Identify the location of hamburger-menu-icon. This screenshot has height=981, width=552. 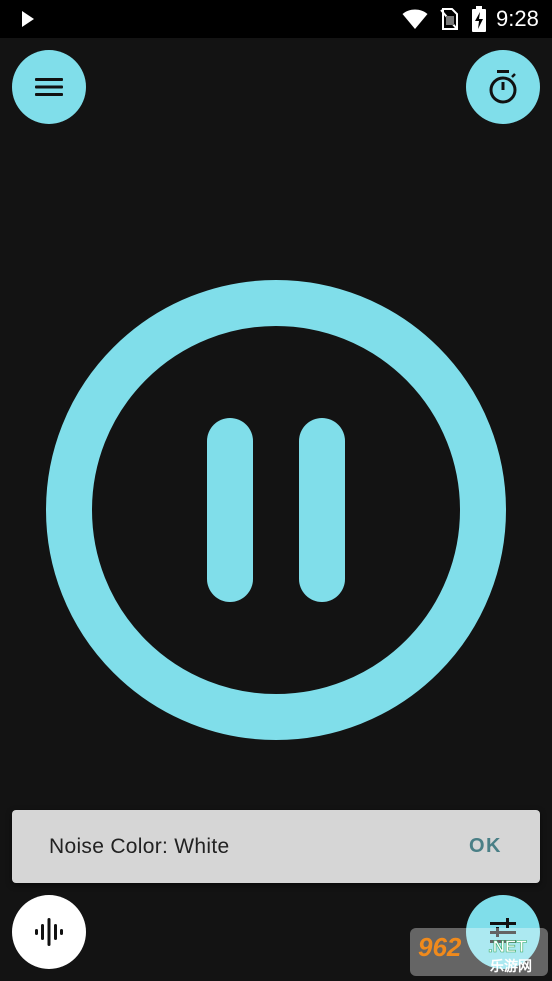
(49, 87).